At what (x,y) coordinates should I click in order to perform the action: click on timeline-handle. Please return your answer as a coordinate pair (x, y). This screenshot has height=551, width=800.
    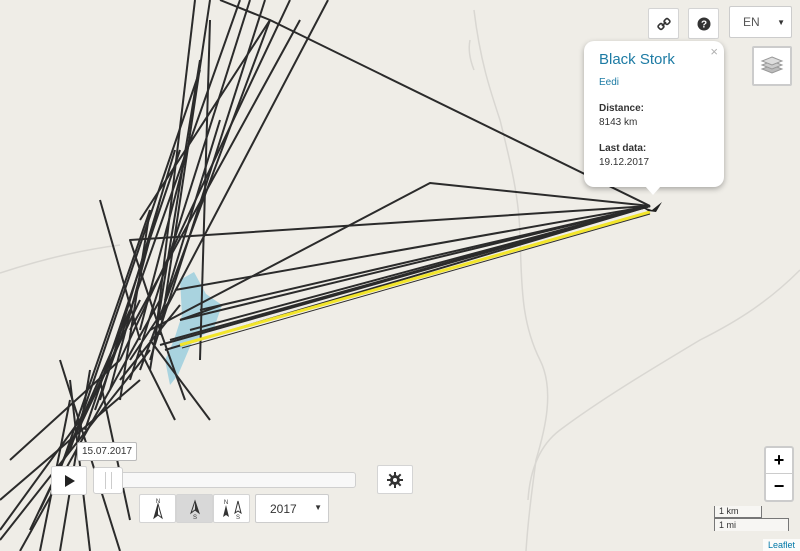
    Looking at the image, I should click on (108, 480).